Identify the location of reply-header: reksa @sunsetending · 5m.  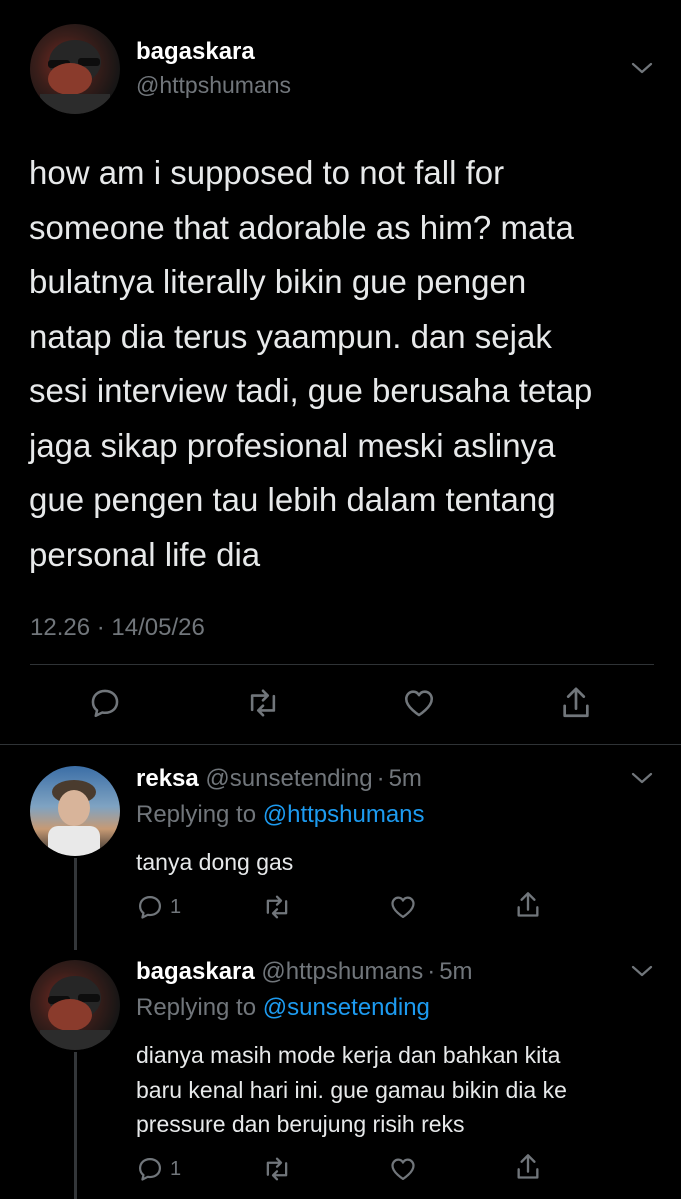
(279, 779).